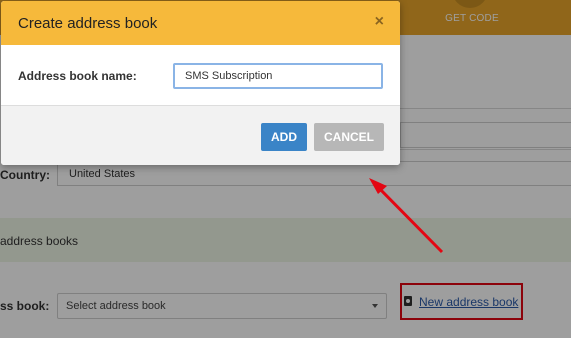  I want to click on dialog-title: Create address book, so click(88, 23).